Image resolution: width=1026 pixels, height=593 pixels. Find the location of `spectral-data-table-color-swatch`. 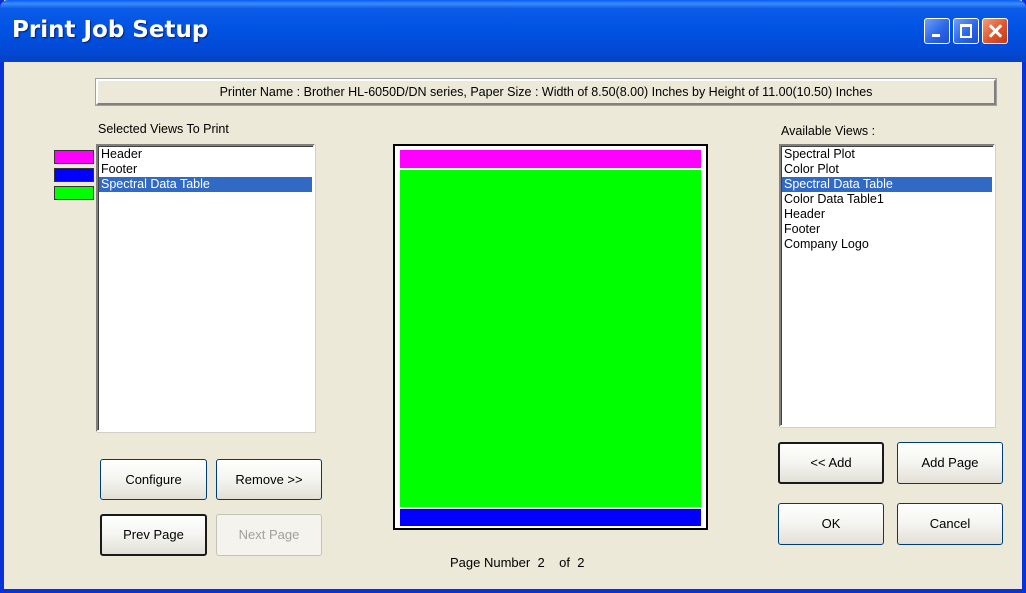

spectral-data-table-color-swatch is located at coordinates (74, 193).